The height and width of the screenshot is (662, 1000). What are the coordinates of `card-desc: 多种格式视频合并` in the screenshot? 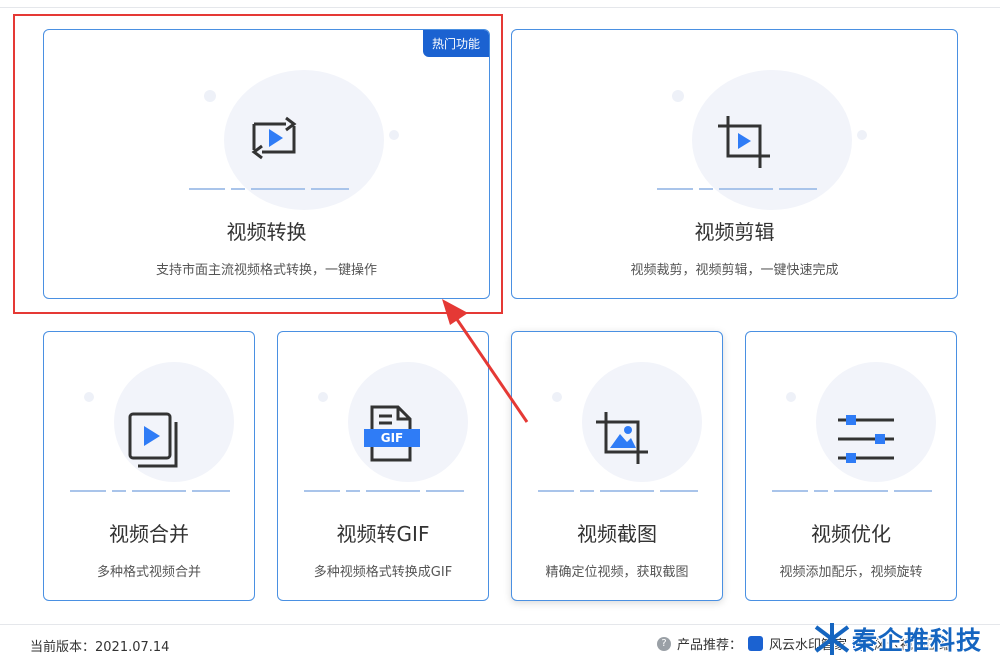 It's located at (148, 572).